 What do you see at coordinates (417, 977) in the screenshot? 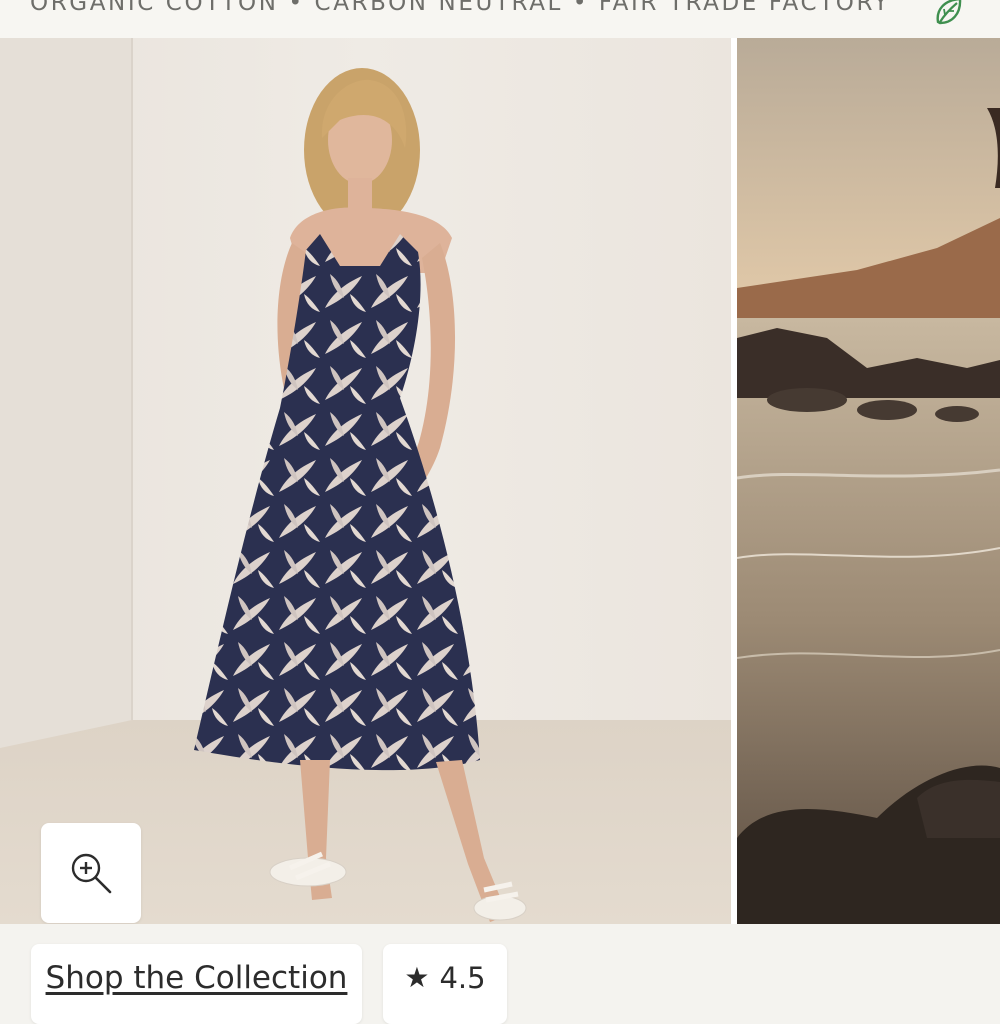
I see `star-icon: ★` at bounding box center [417, 977].